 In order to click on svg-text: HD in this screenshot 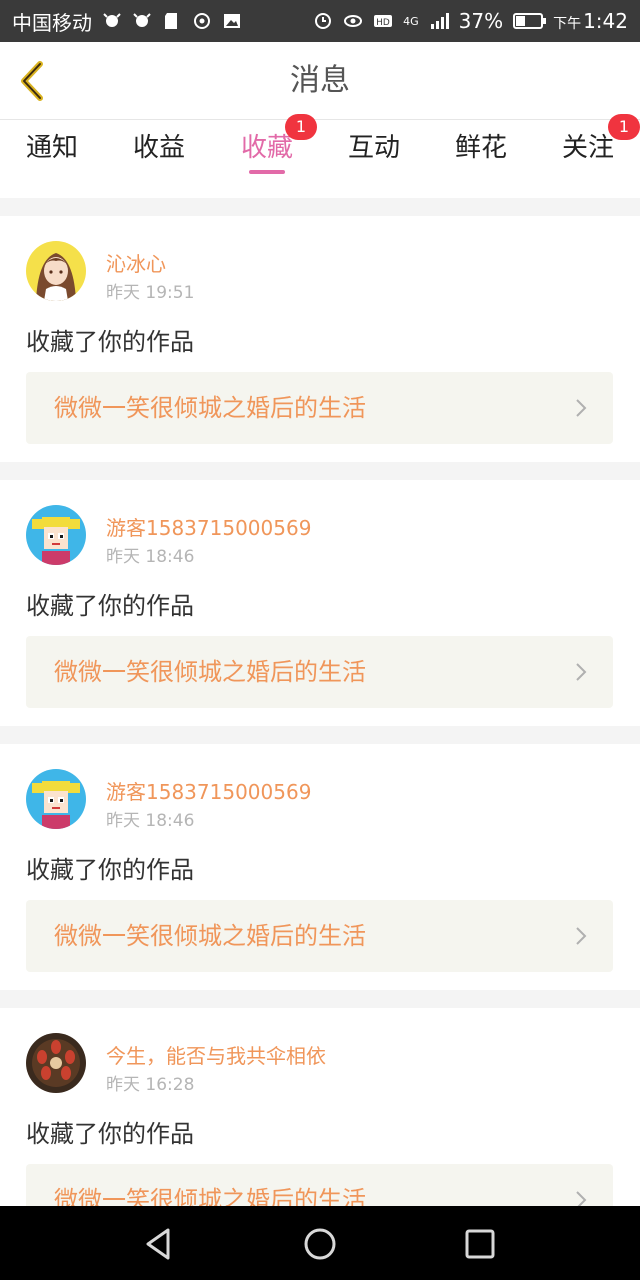, I will do `click(383, 23)`.